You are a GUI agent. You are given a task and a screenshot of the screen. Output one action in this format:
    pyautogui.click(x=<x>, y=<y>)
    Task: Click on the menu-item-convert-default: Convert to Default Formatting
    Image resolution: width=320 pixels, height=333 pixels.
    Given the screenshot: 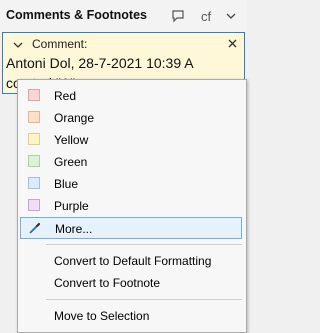 What is the action you would take?
    pyautogui.click(x=131, y=261)
    